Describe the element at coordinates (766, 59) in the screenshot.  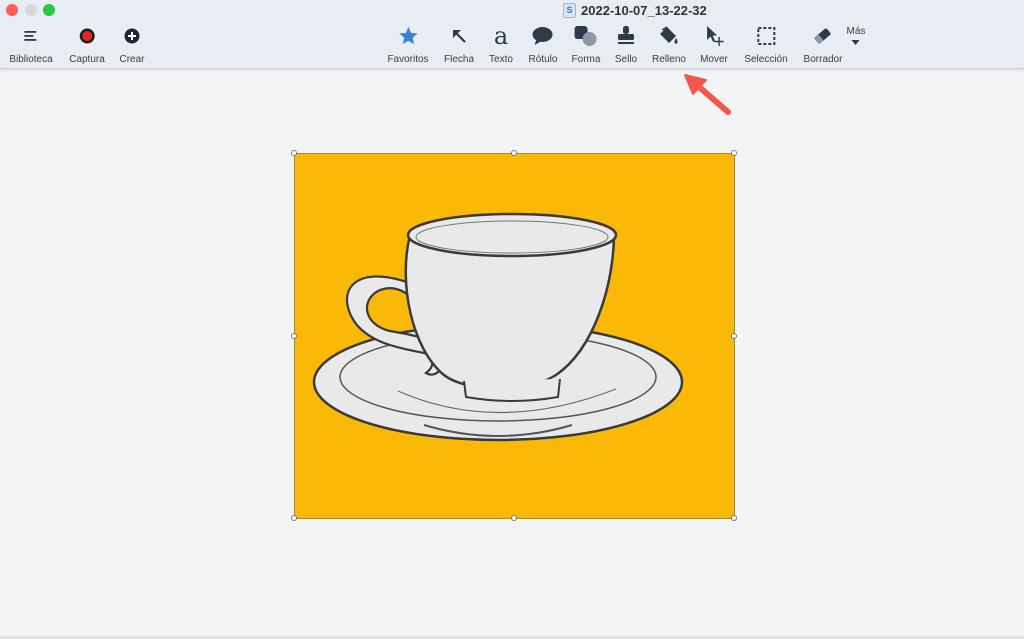
I see `seleccion-label: Selección` at that location.